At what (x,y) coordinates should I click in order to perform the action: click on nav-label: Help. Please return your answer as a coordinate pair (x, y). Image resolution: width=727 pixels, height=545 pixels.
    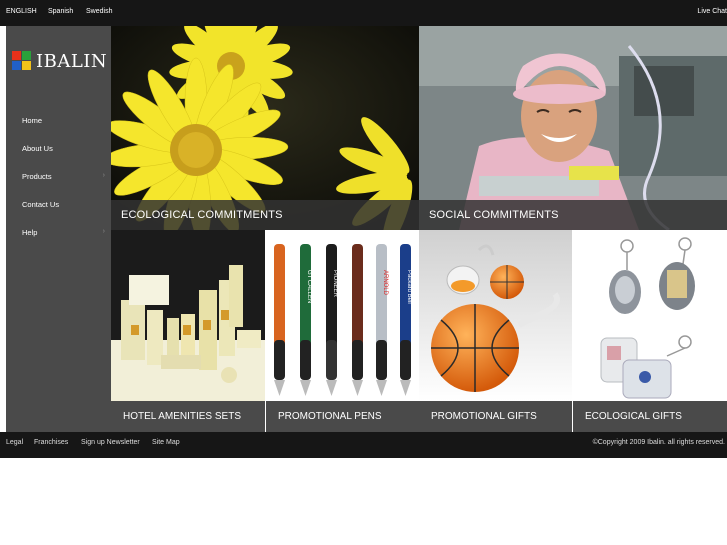
    Looking at the image, I should click on (30, 232).